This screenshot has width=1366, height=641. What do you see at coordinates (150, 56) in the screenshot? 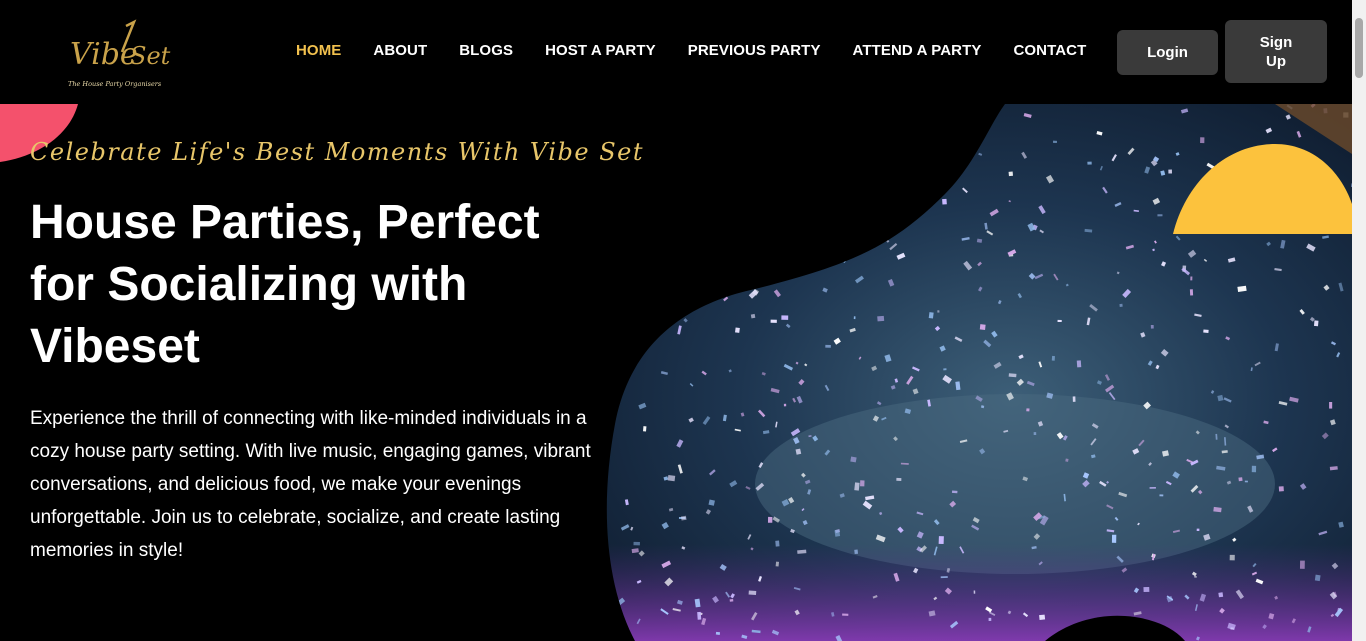
I see `svg-text: Set` at bounding box center [150, 56].